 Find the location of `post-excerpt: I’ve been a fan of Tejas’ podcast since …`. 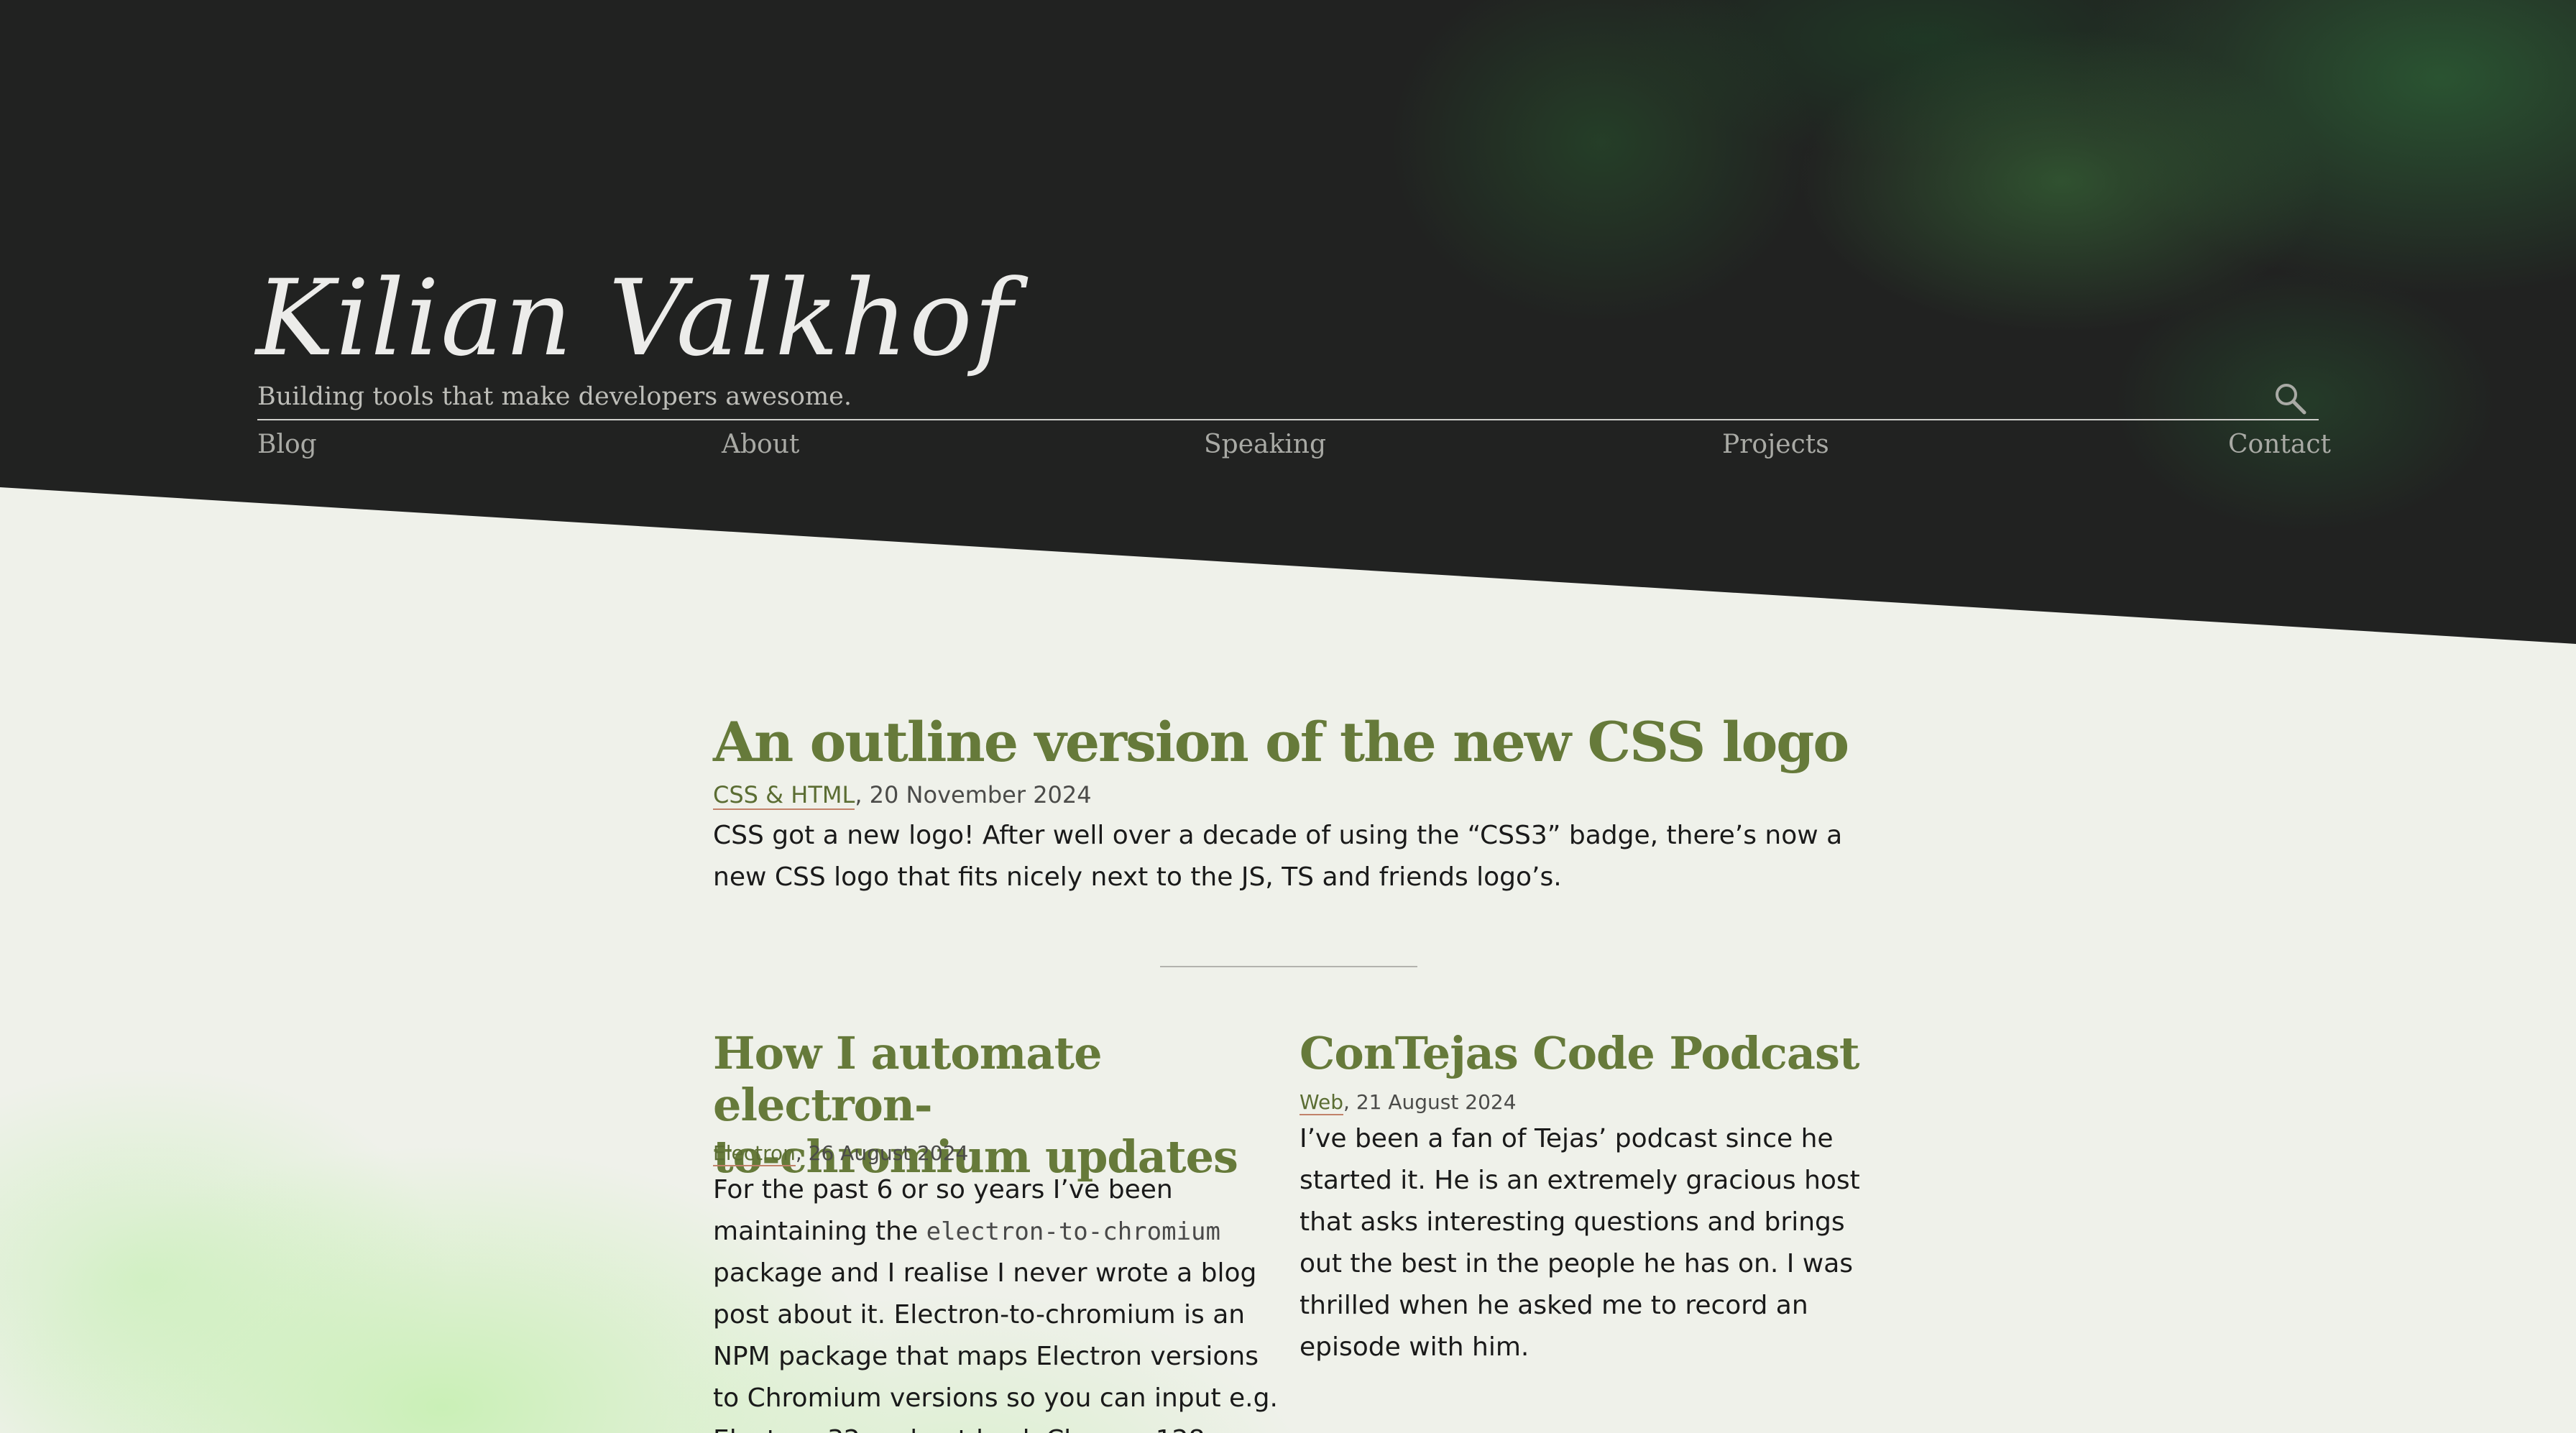

post-excerpt: I’ve been a fan of Tejas’ podcast since … is located at coordinates (1580, 1243).